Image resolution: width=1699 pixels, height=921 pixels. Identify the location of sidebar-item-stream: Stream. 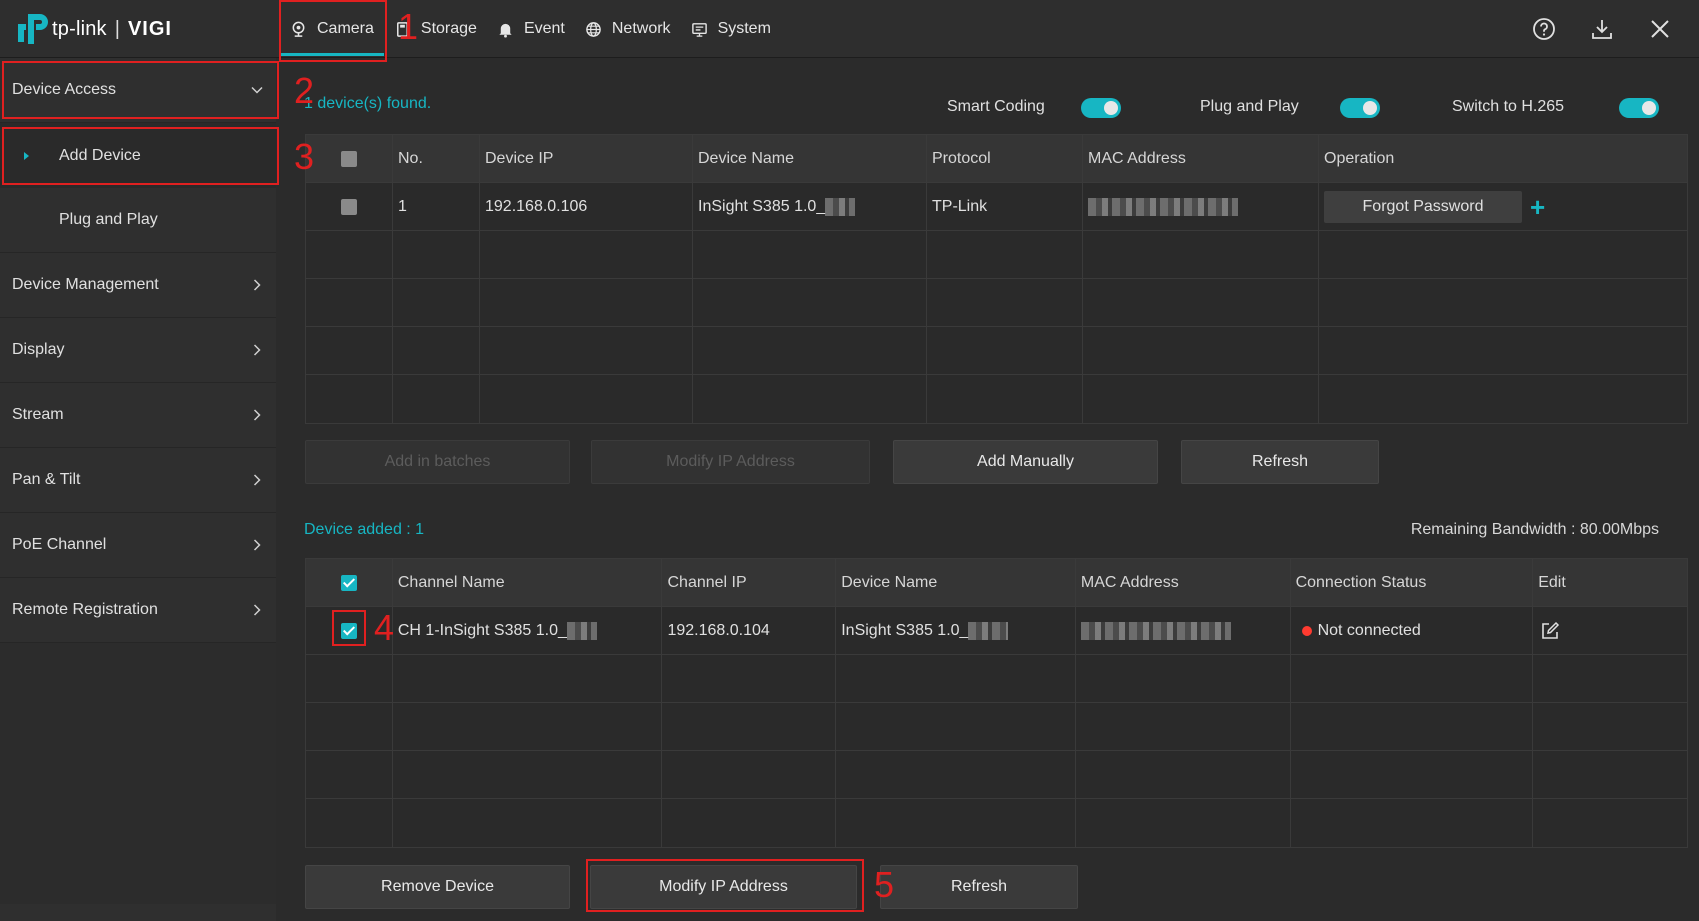
(138, 415).